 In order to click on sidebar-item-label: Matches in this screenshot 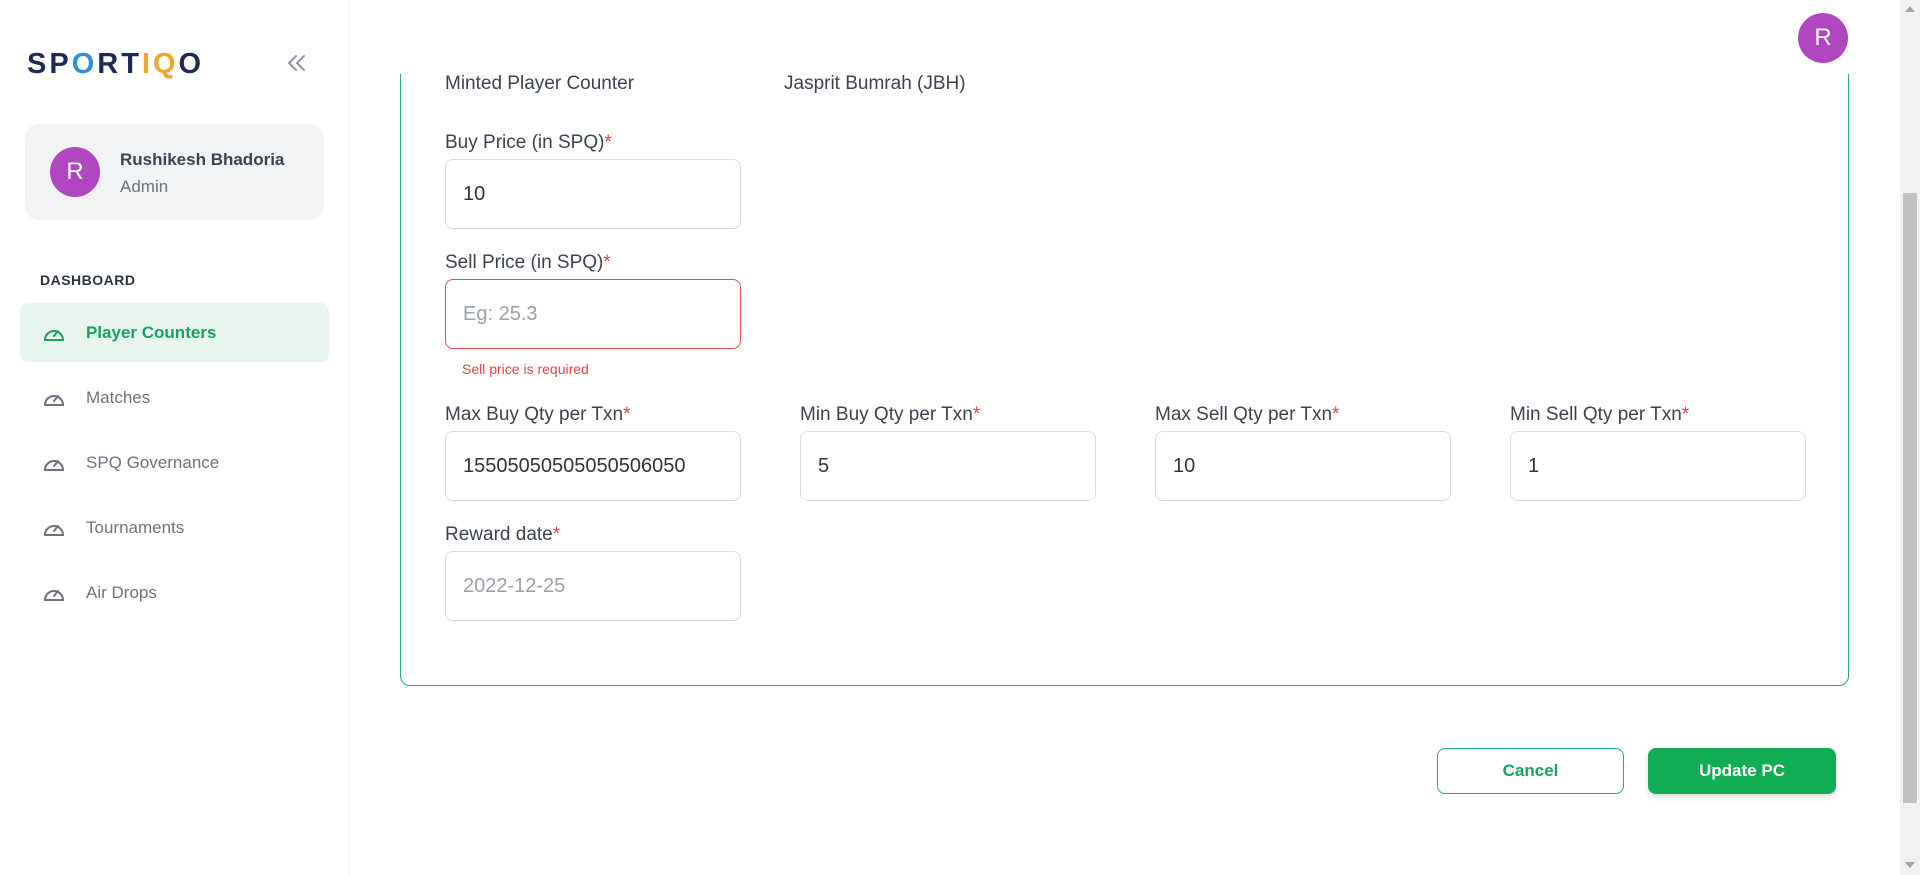, I will do `click(118, 397)`.